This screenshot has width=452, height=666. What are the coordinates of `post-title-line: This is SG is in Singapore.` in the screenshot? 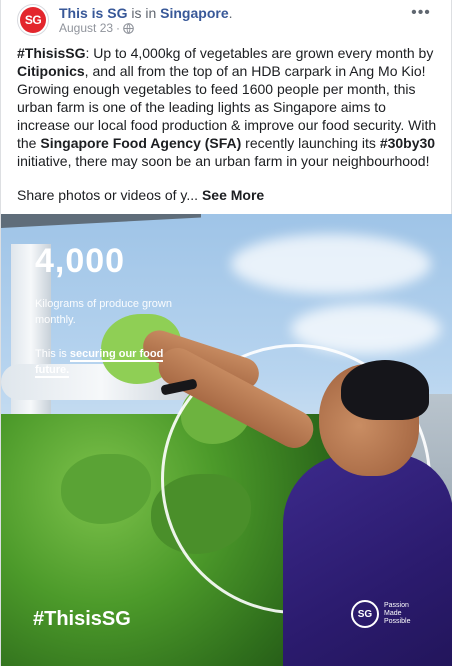 It's located at (146, 13).